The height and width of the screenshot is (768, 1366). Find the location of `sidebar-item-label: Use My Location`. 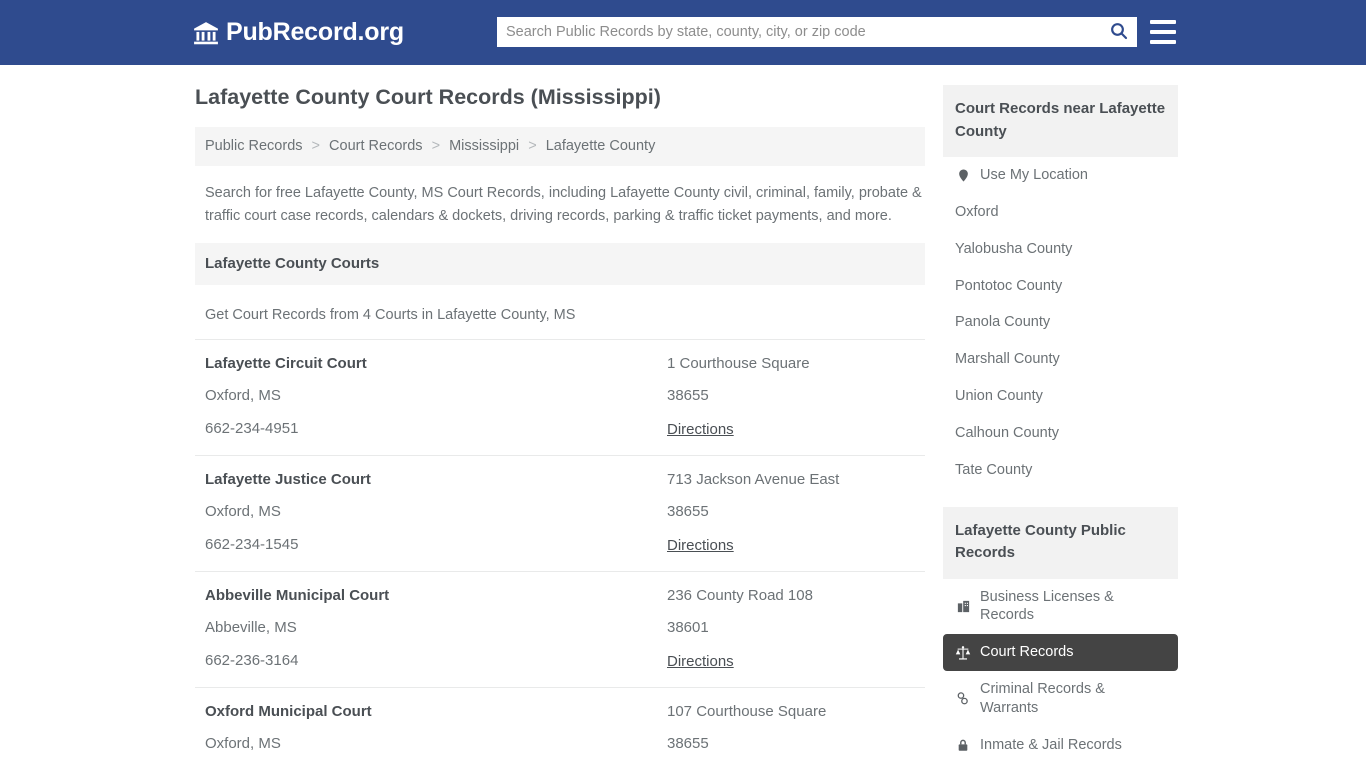

sidebar-item-label: Use My Location is located at coordinates (1034, 175).